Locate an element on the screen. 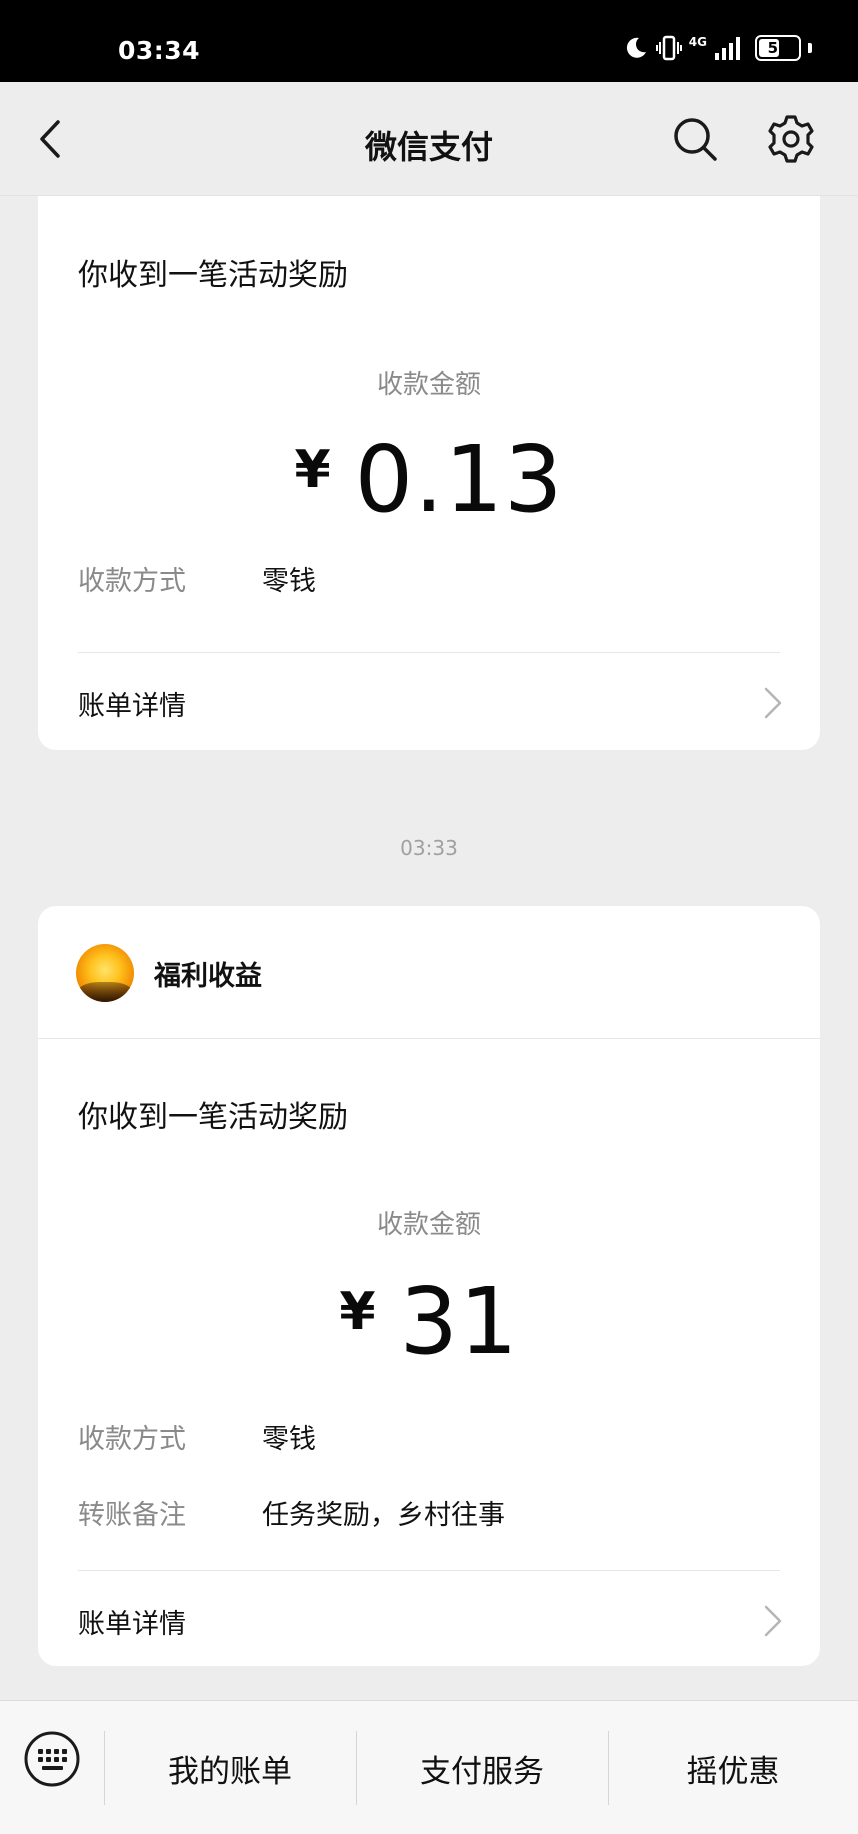  sender-name: 福利收益 is located at coordinates (208, 976).